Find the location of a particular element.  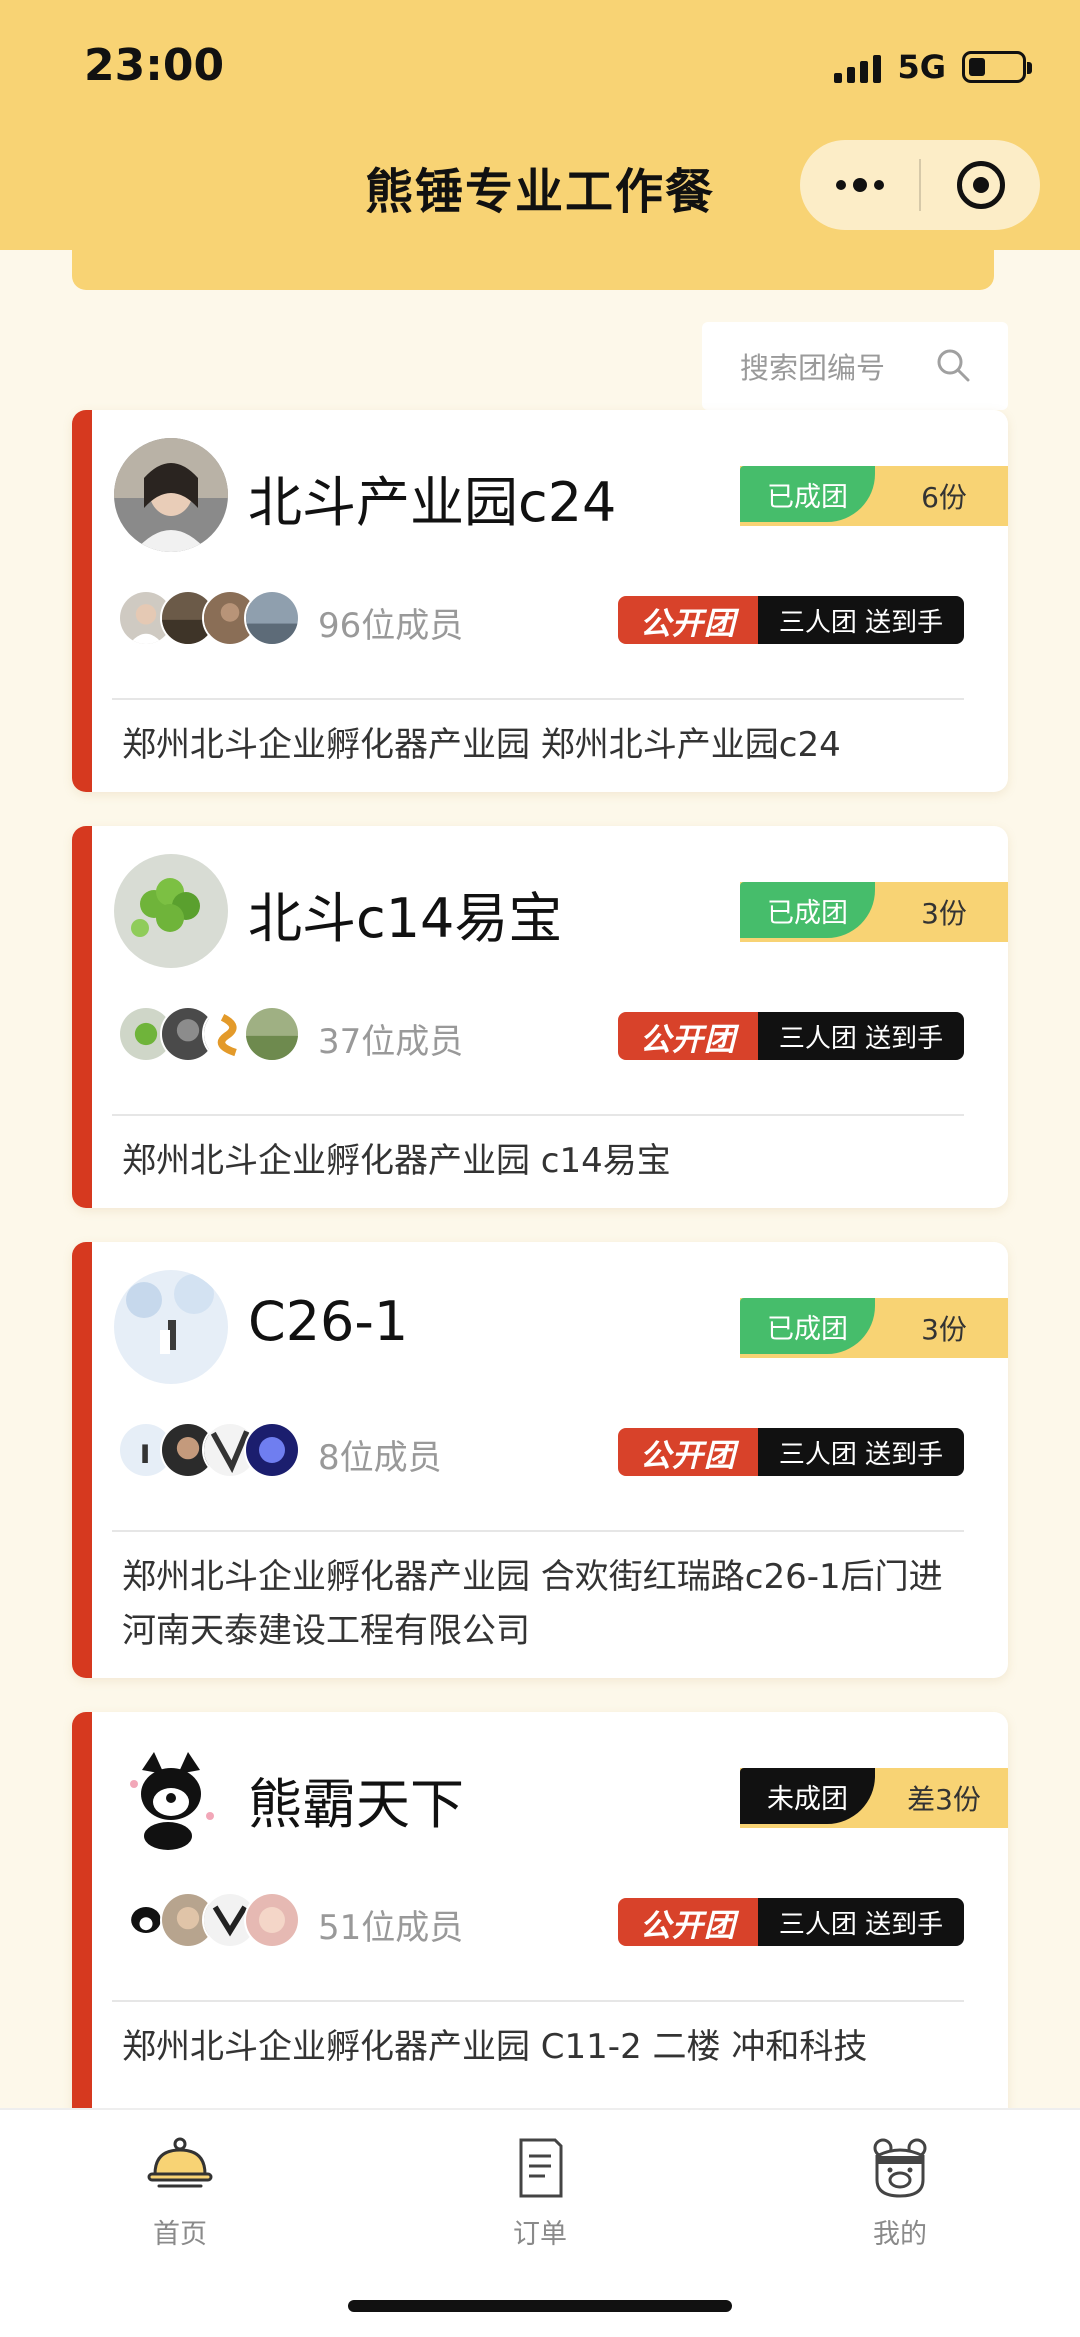

cloche-icon is located at coordinates (180, 2162).